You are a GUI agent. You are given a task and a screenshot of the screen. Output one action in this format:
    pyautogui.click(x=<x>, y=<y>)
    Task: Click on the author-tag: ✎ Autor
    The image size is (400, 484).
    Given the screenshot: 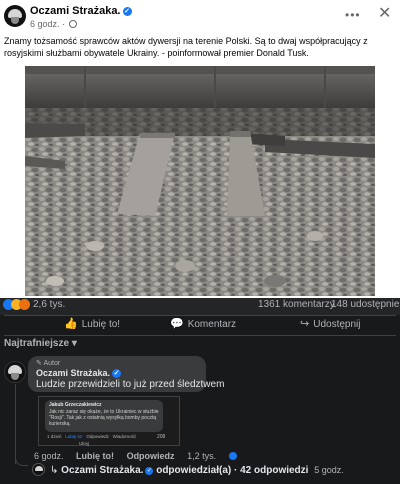 What is the action you would take?
    pyautogui.click(x=48, y=363)
    